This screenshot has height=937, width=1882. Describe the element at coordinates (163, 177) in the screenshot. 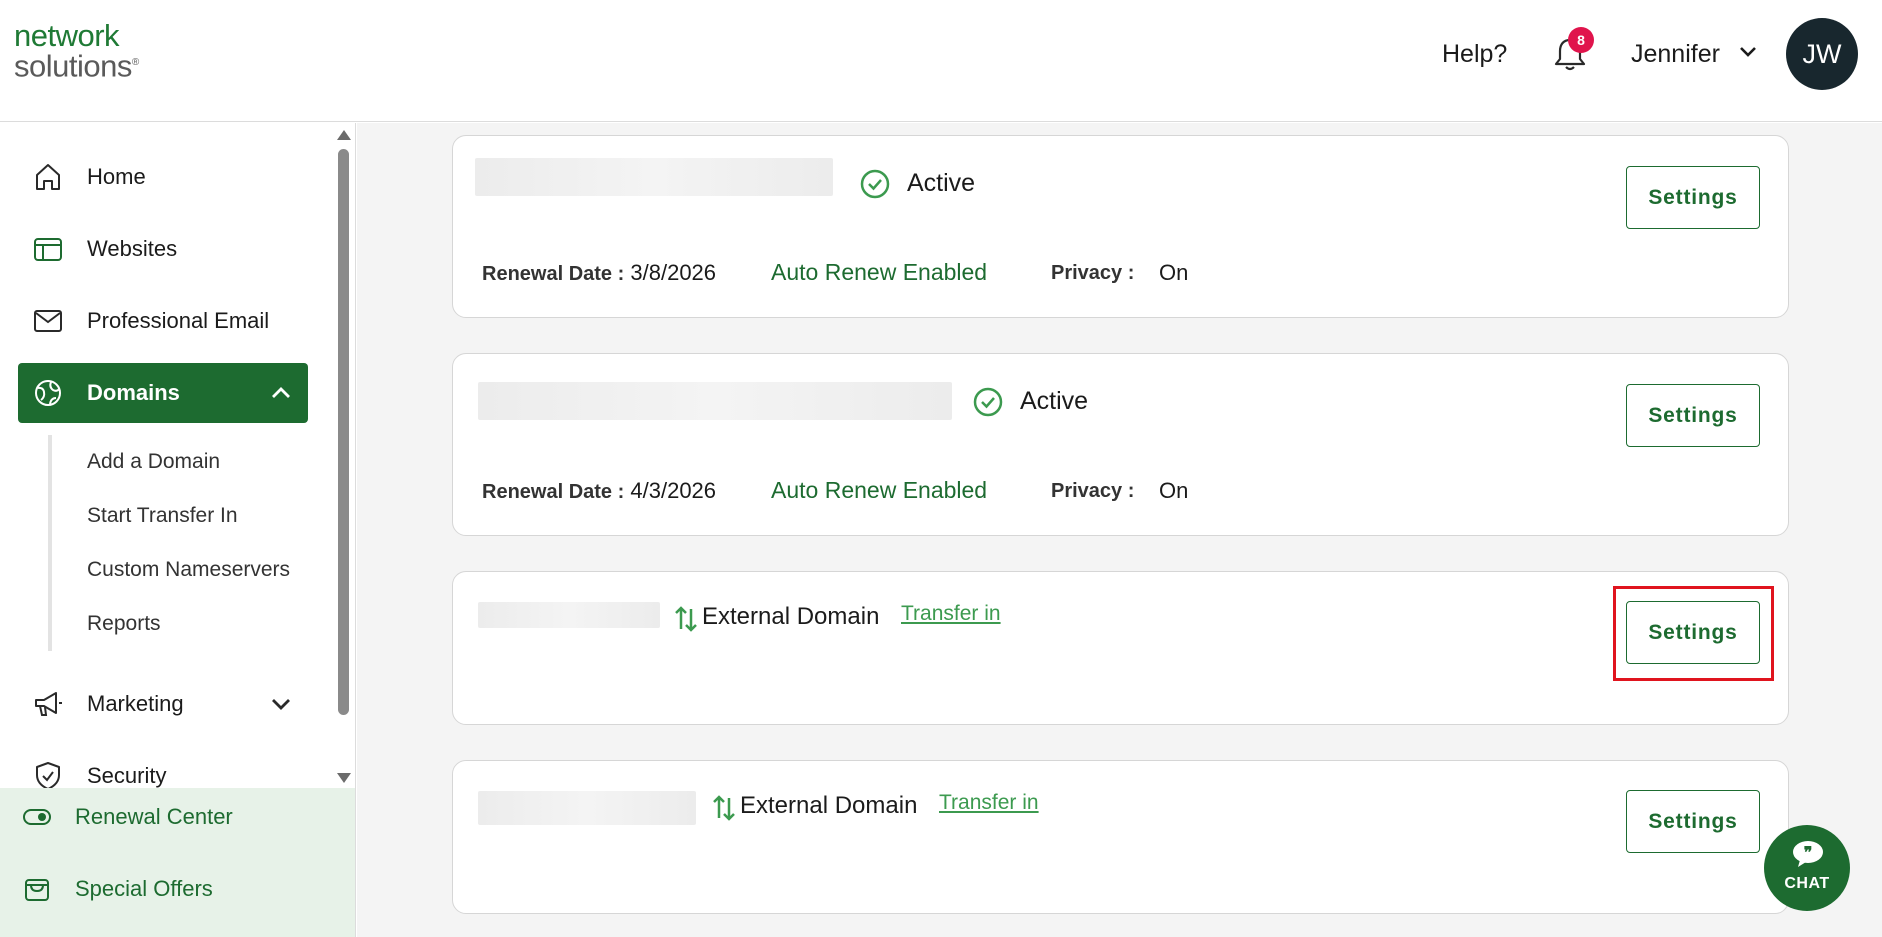

I see `sidebar-item-home: Home` at that location.